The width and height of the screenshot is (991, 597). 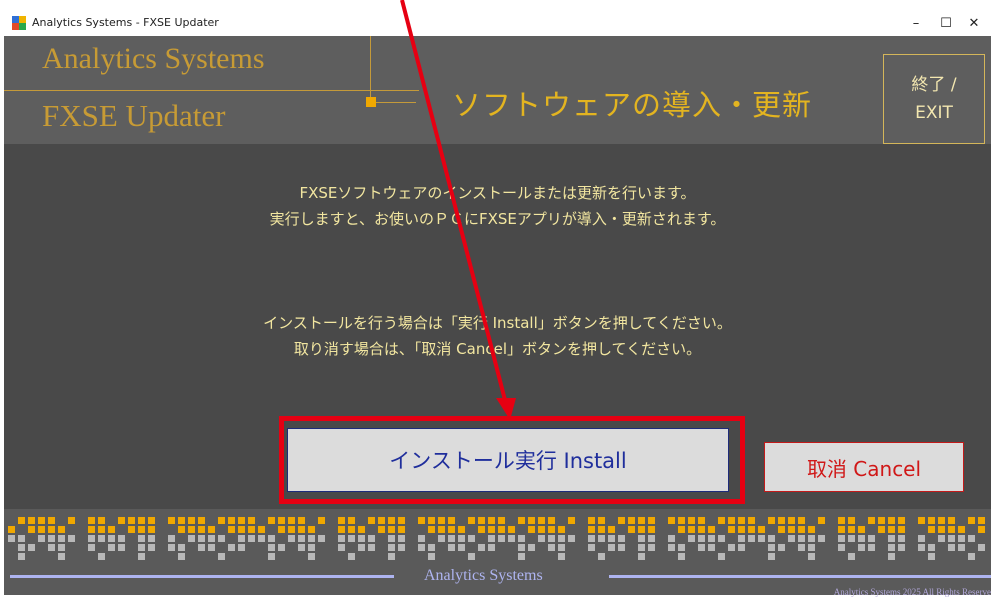 I want to click on exit-button: 終了 / EXIT, so click(x=934, y=99).